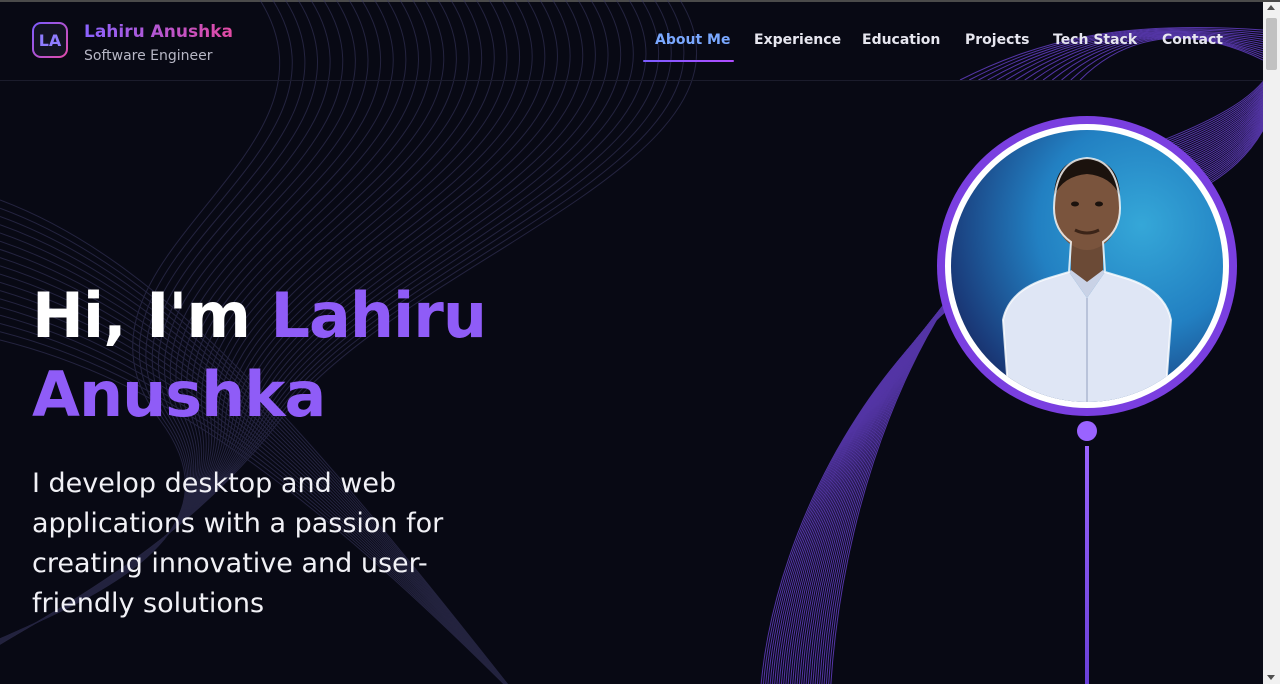 The image size is (1280, 684). Describe the element at coordinates (688, 61) in the screenshot. I see `nav-active-underline` at that location.